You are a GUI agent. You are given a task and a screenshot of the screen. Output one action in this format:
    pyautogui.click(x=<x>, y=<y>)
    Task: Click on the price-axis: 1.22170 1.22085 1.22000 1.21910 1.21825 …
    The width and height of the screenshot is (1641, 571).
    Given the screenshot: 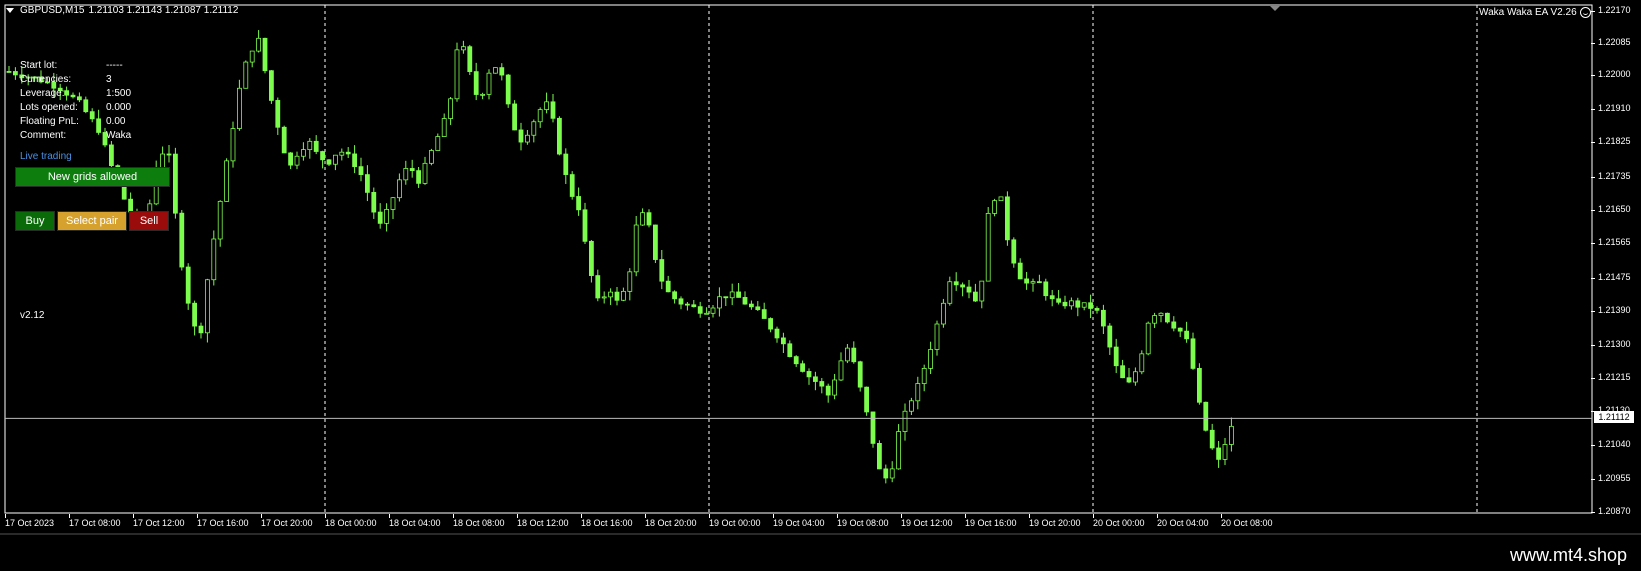 What is the action you would take?
    pyautogui.click(x=1616, y=266)
    